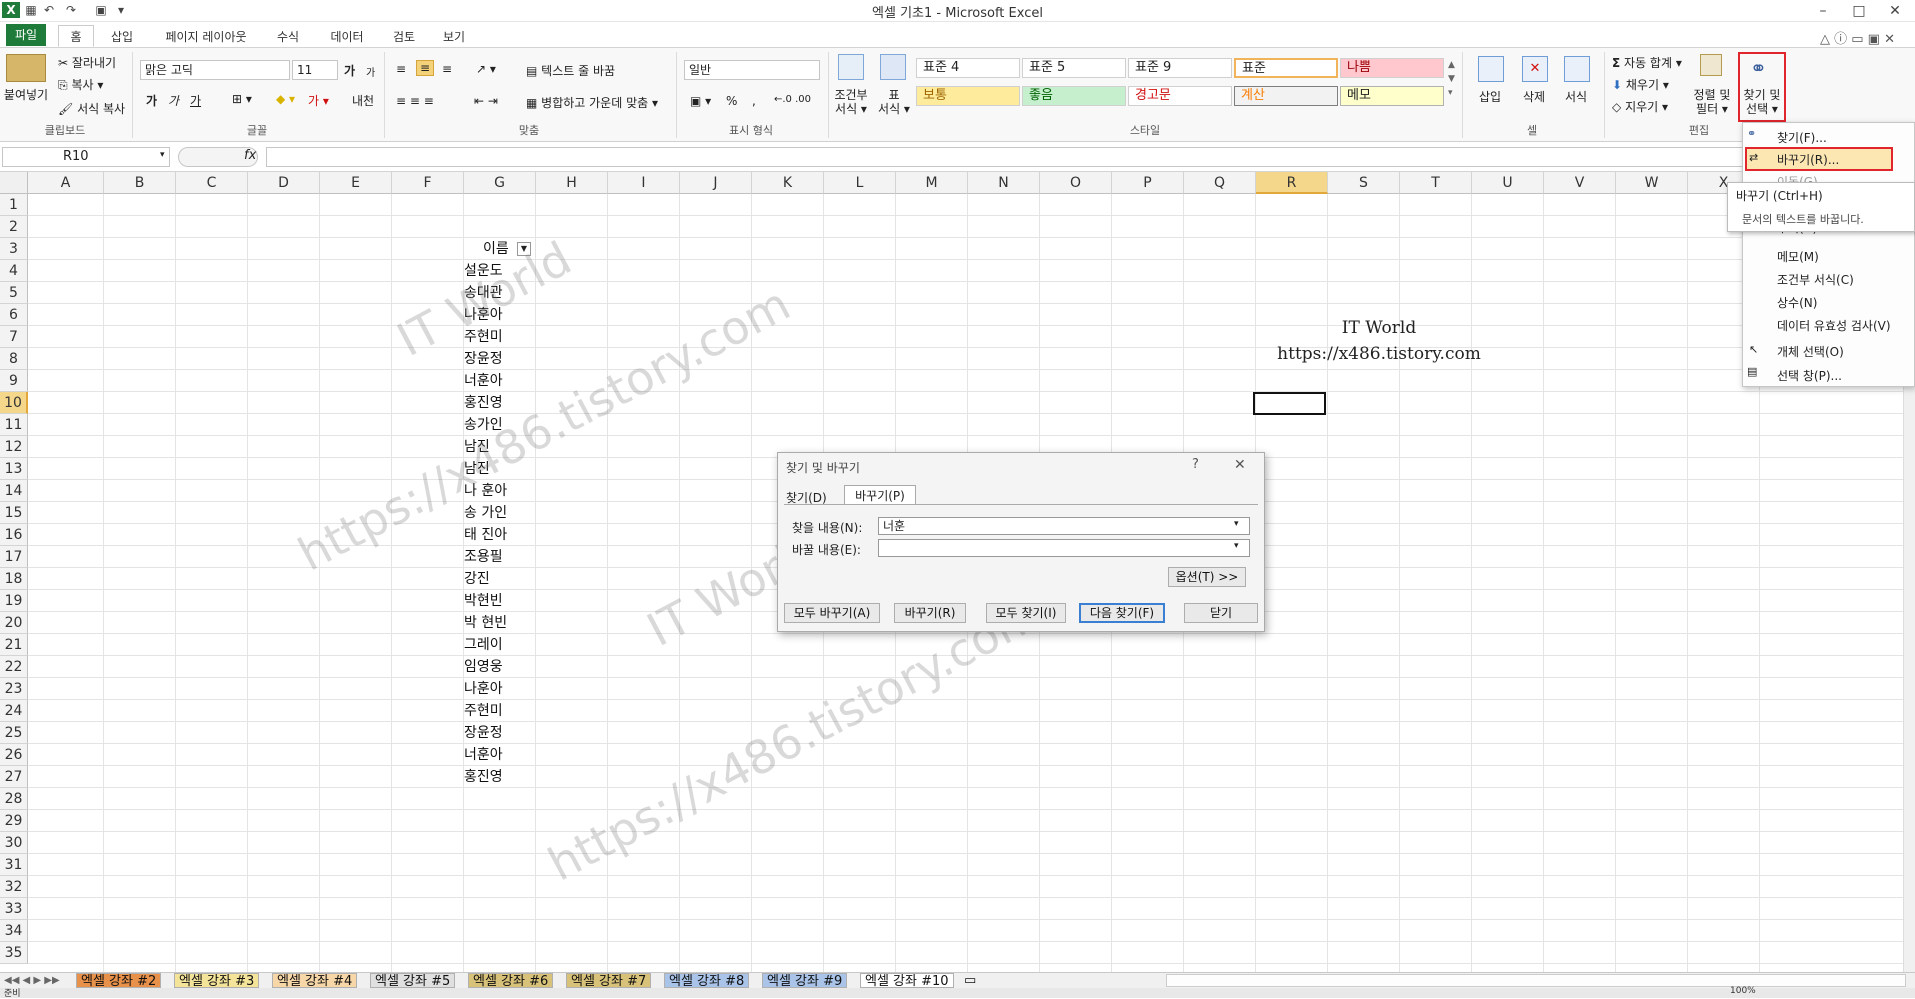 The image size is (1915, 999). I want to click on format-cells-button: 서식, so click(1576, 97).